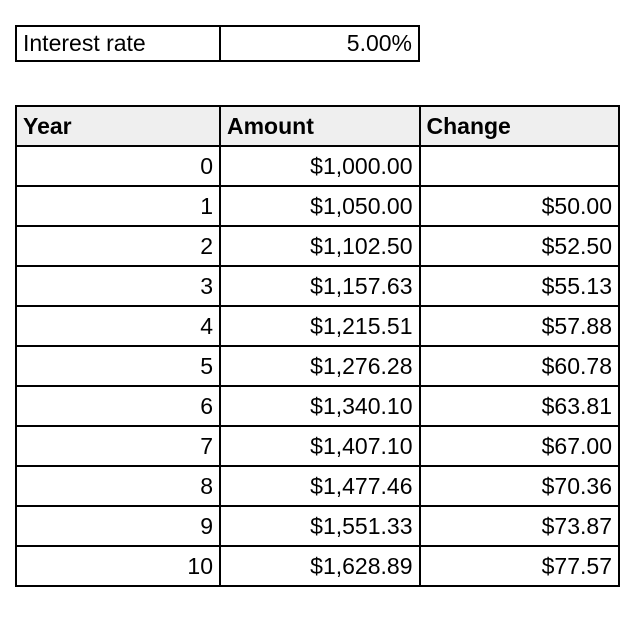 This screenshot has height=624, width=636. I want to click on table-row: 6 $1,340.10 $63.81, so click(317, 406).